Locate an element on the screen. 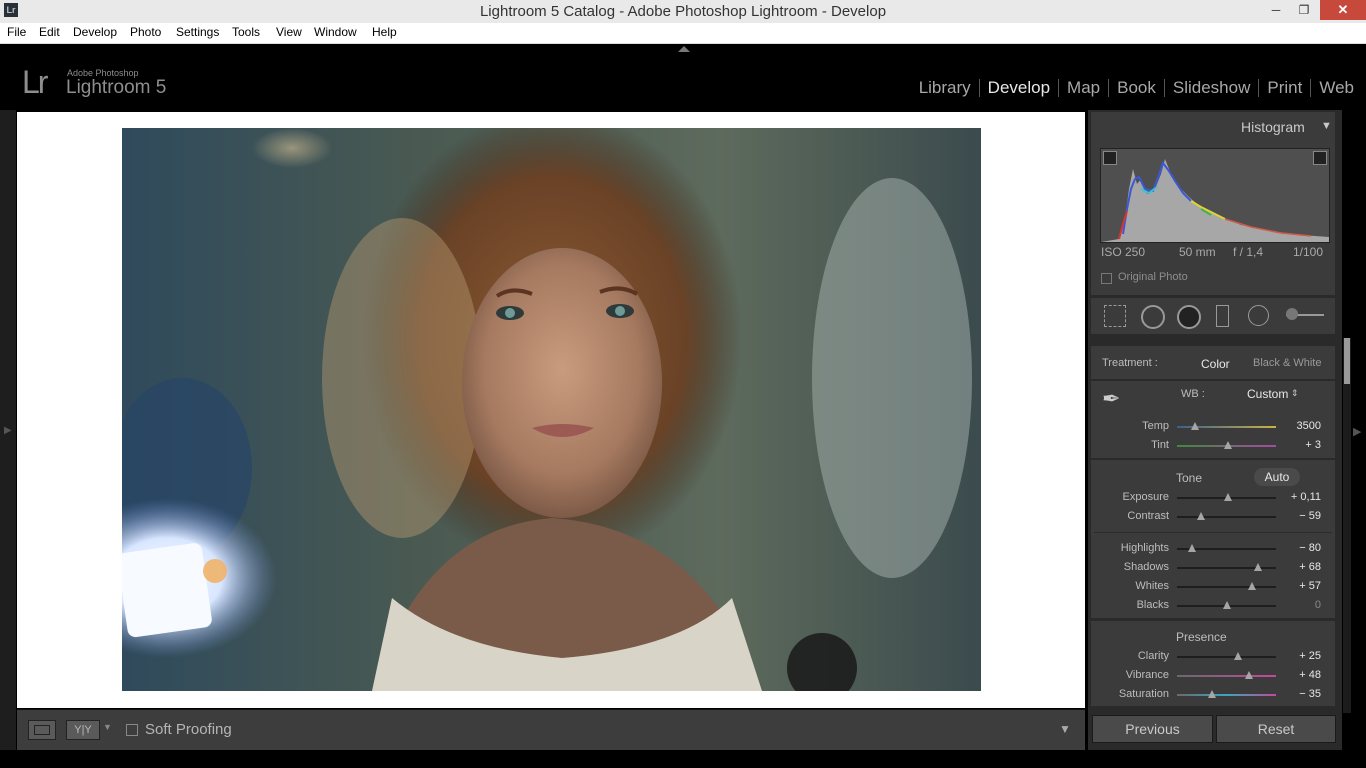 The image size is (1366, 768). menu-develop: Develop is located at coordinates (95, 32).